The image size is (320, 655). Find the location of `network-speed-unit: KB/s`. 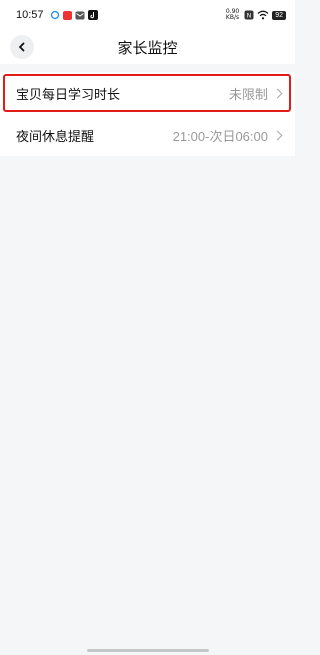

network-speed-unit: KB/s is located at coordinates (232, 17).